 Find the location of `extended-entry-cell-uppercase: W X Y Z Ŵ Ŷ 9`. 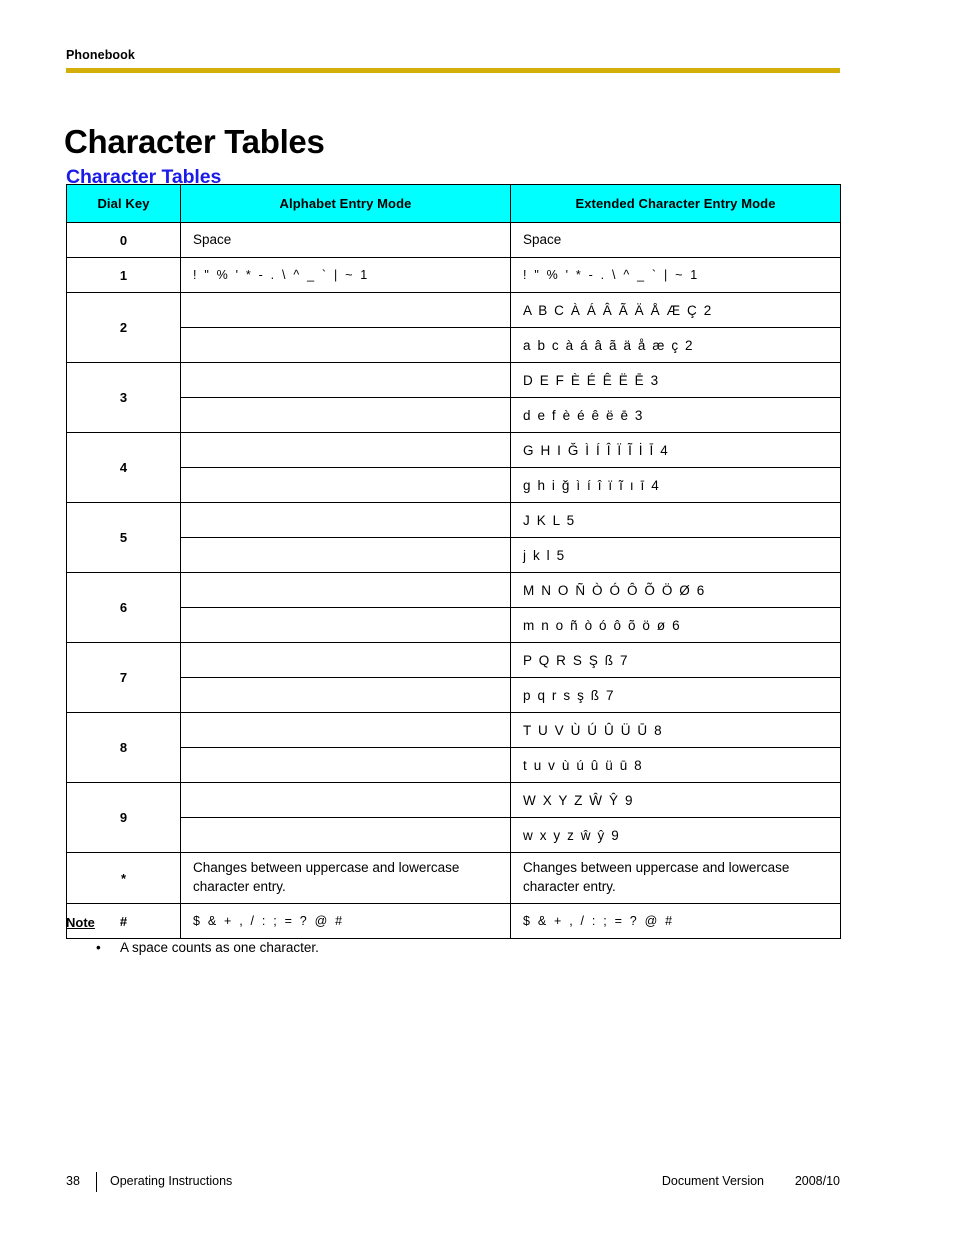

extended-entry-cell-uppercase: W X Y Z Ŵ Ŷ 9 is located at coordinates (675, 800).